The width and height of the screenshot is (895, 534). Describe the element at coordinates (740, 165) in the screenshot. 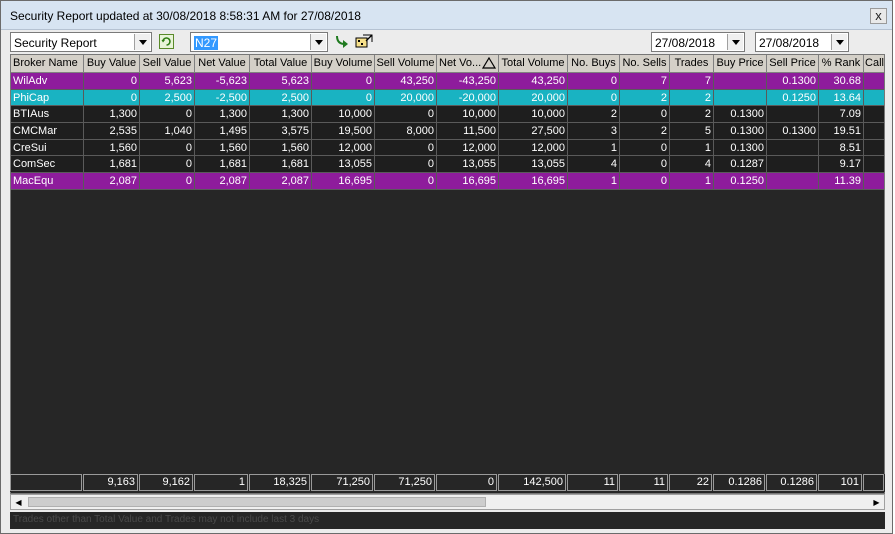

I see `table-cell: 0.1287` at that location.